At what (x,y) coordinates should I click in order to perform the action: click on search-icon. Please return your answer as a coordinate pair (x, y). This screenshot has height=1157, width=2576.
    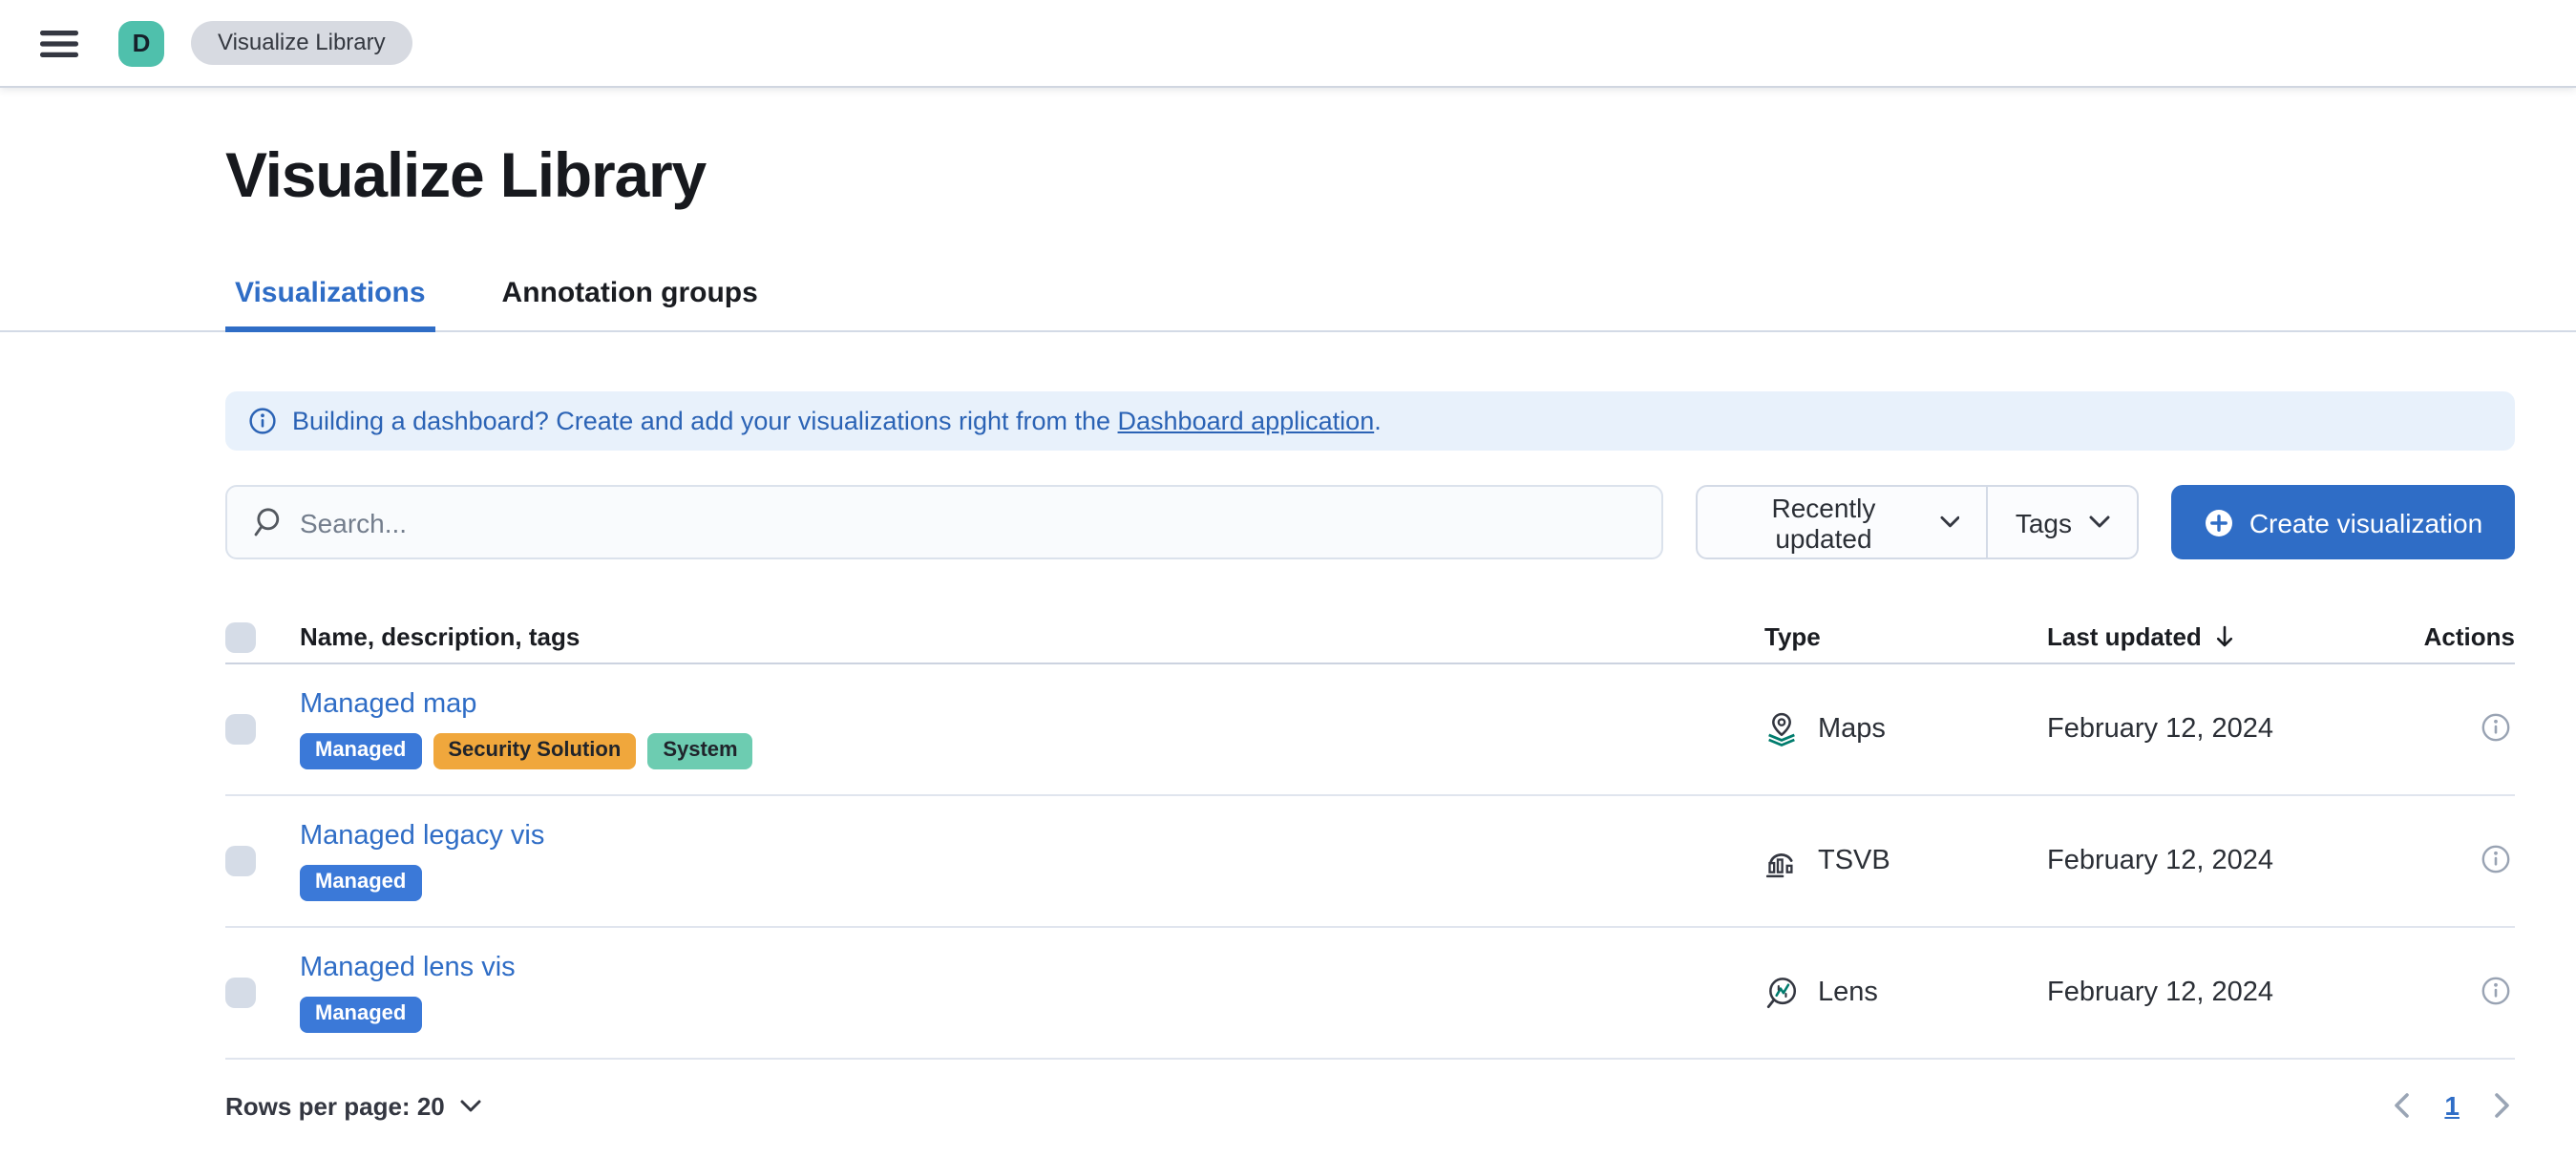
    Looking at the image, I should click on (267, 522).